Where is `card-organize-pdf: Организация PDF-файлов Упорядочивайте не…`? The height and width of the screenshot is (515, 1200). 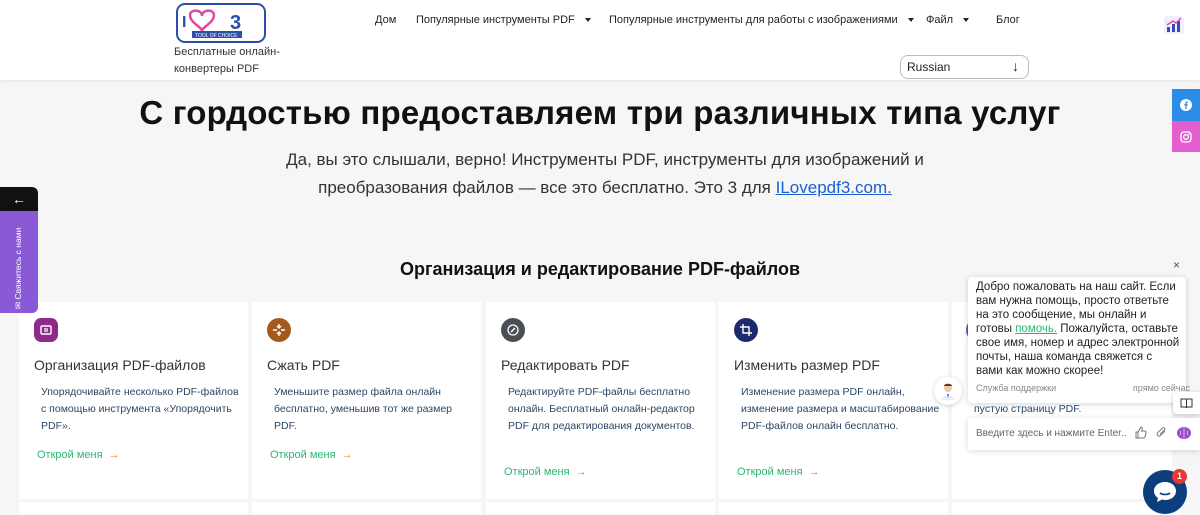
card-organize-pdf: Организация PDF-файлов Упорядочивайте не… is located at coordinates (133, 400).